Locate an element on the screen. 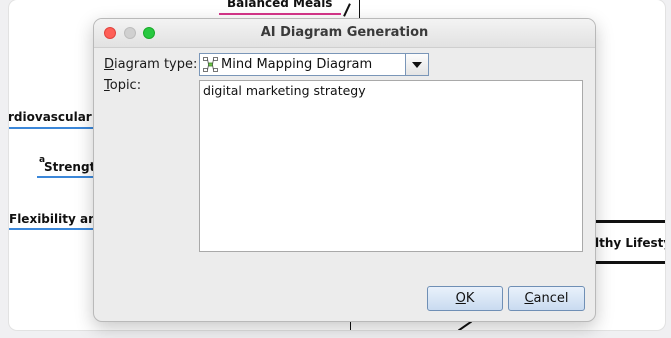  diagram-type-value: Mind Mapping Diagram is located at coordinates (297, 64).